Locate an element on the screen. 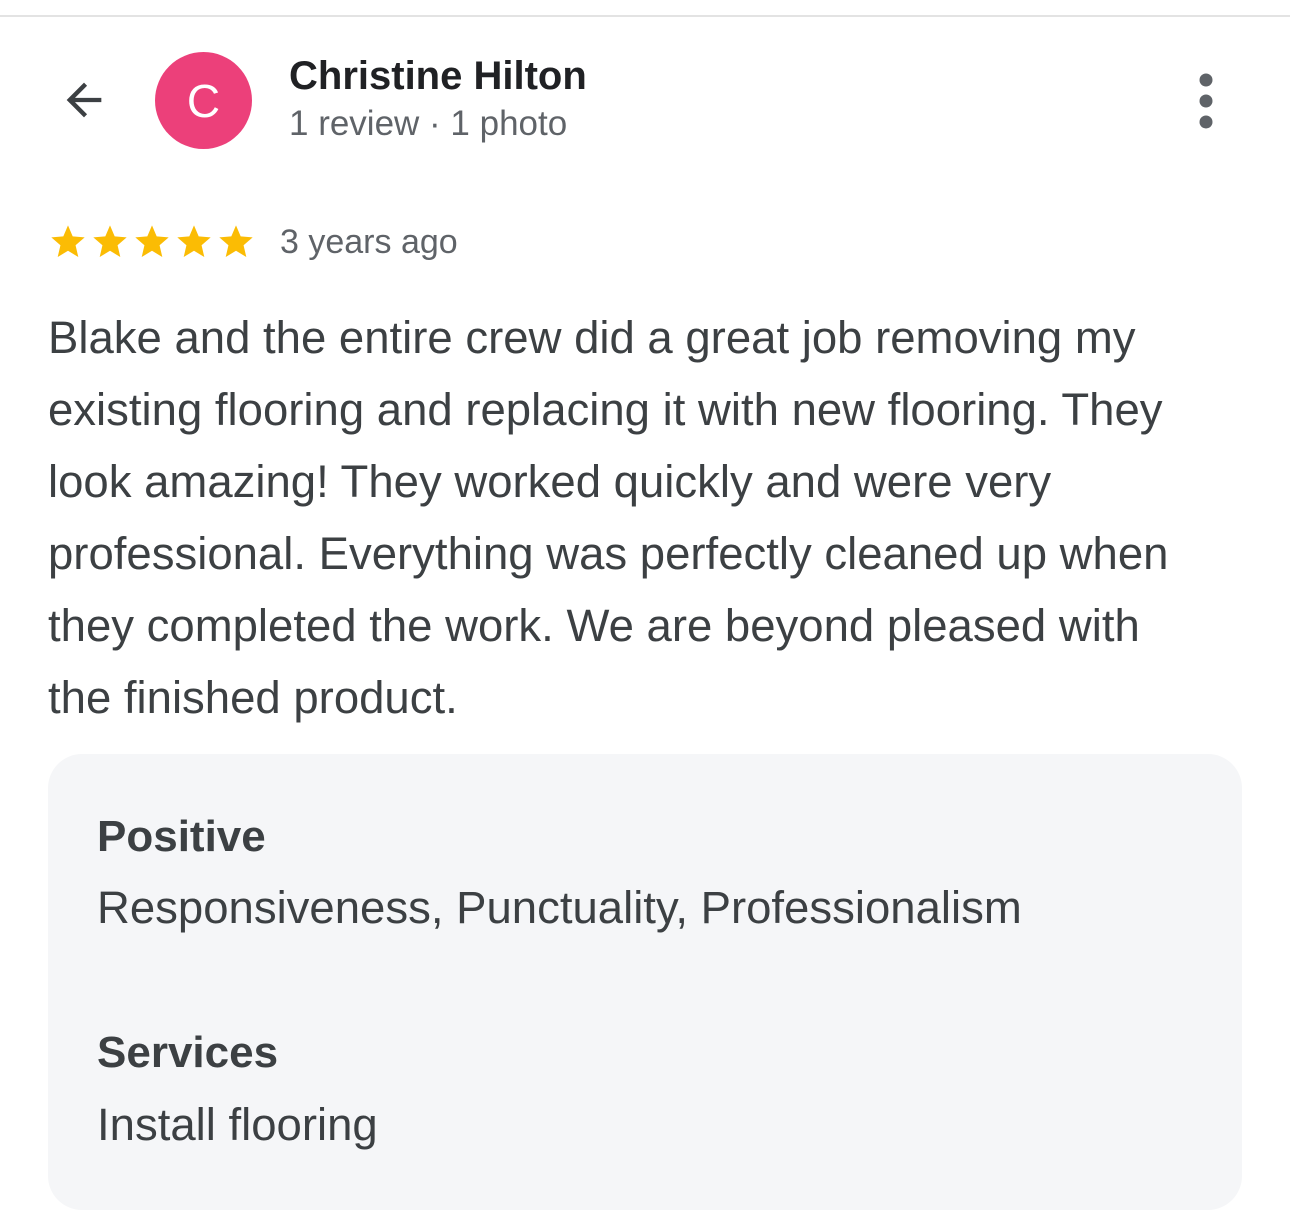  back-button is located at coordinates (84, 100).